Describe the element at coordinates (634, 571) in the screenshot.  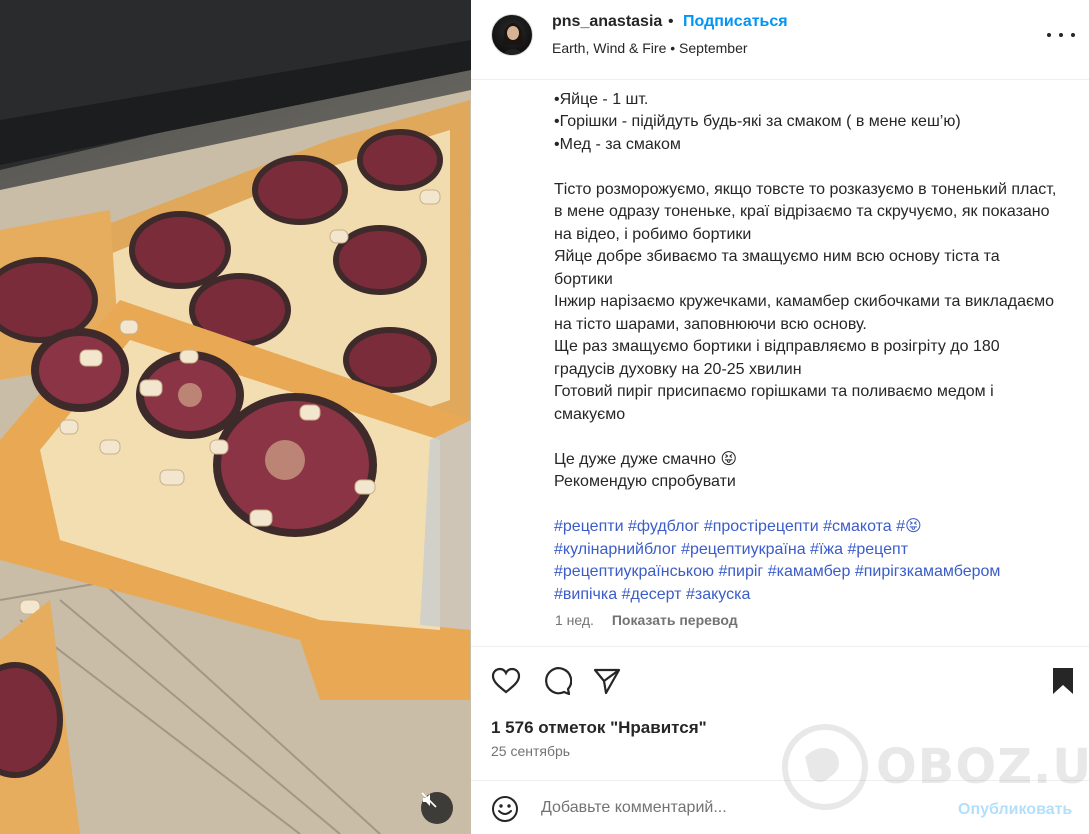
I see `hashtag-link: #рецептиукраїнською` at that location.